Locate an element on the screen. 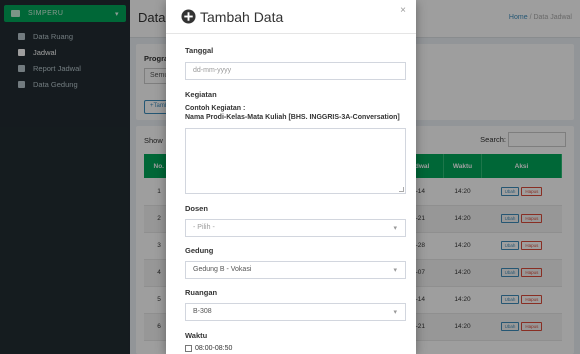 This screenshot has height=354, width=580. close-icon: × is located at coordinates (403, 10).